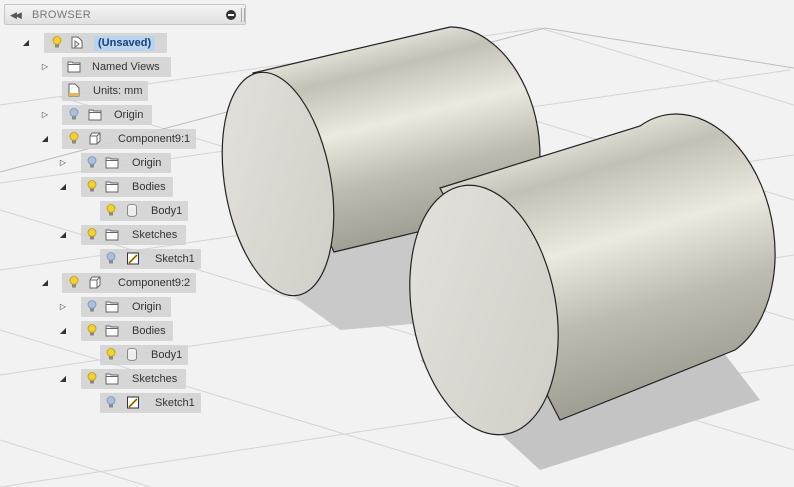 The width and height of the screenshot is (794, 487). I want to click on tree-node-label: Named Views, so click(126, 67).